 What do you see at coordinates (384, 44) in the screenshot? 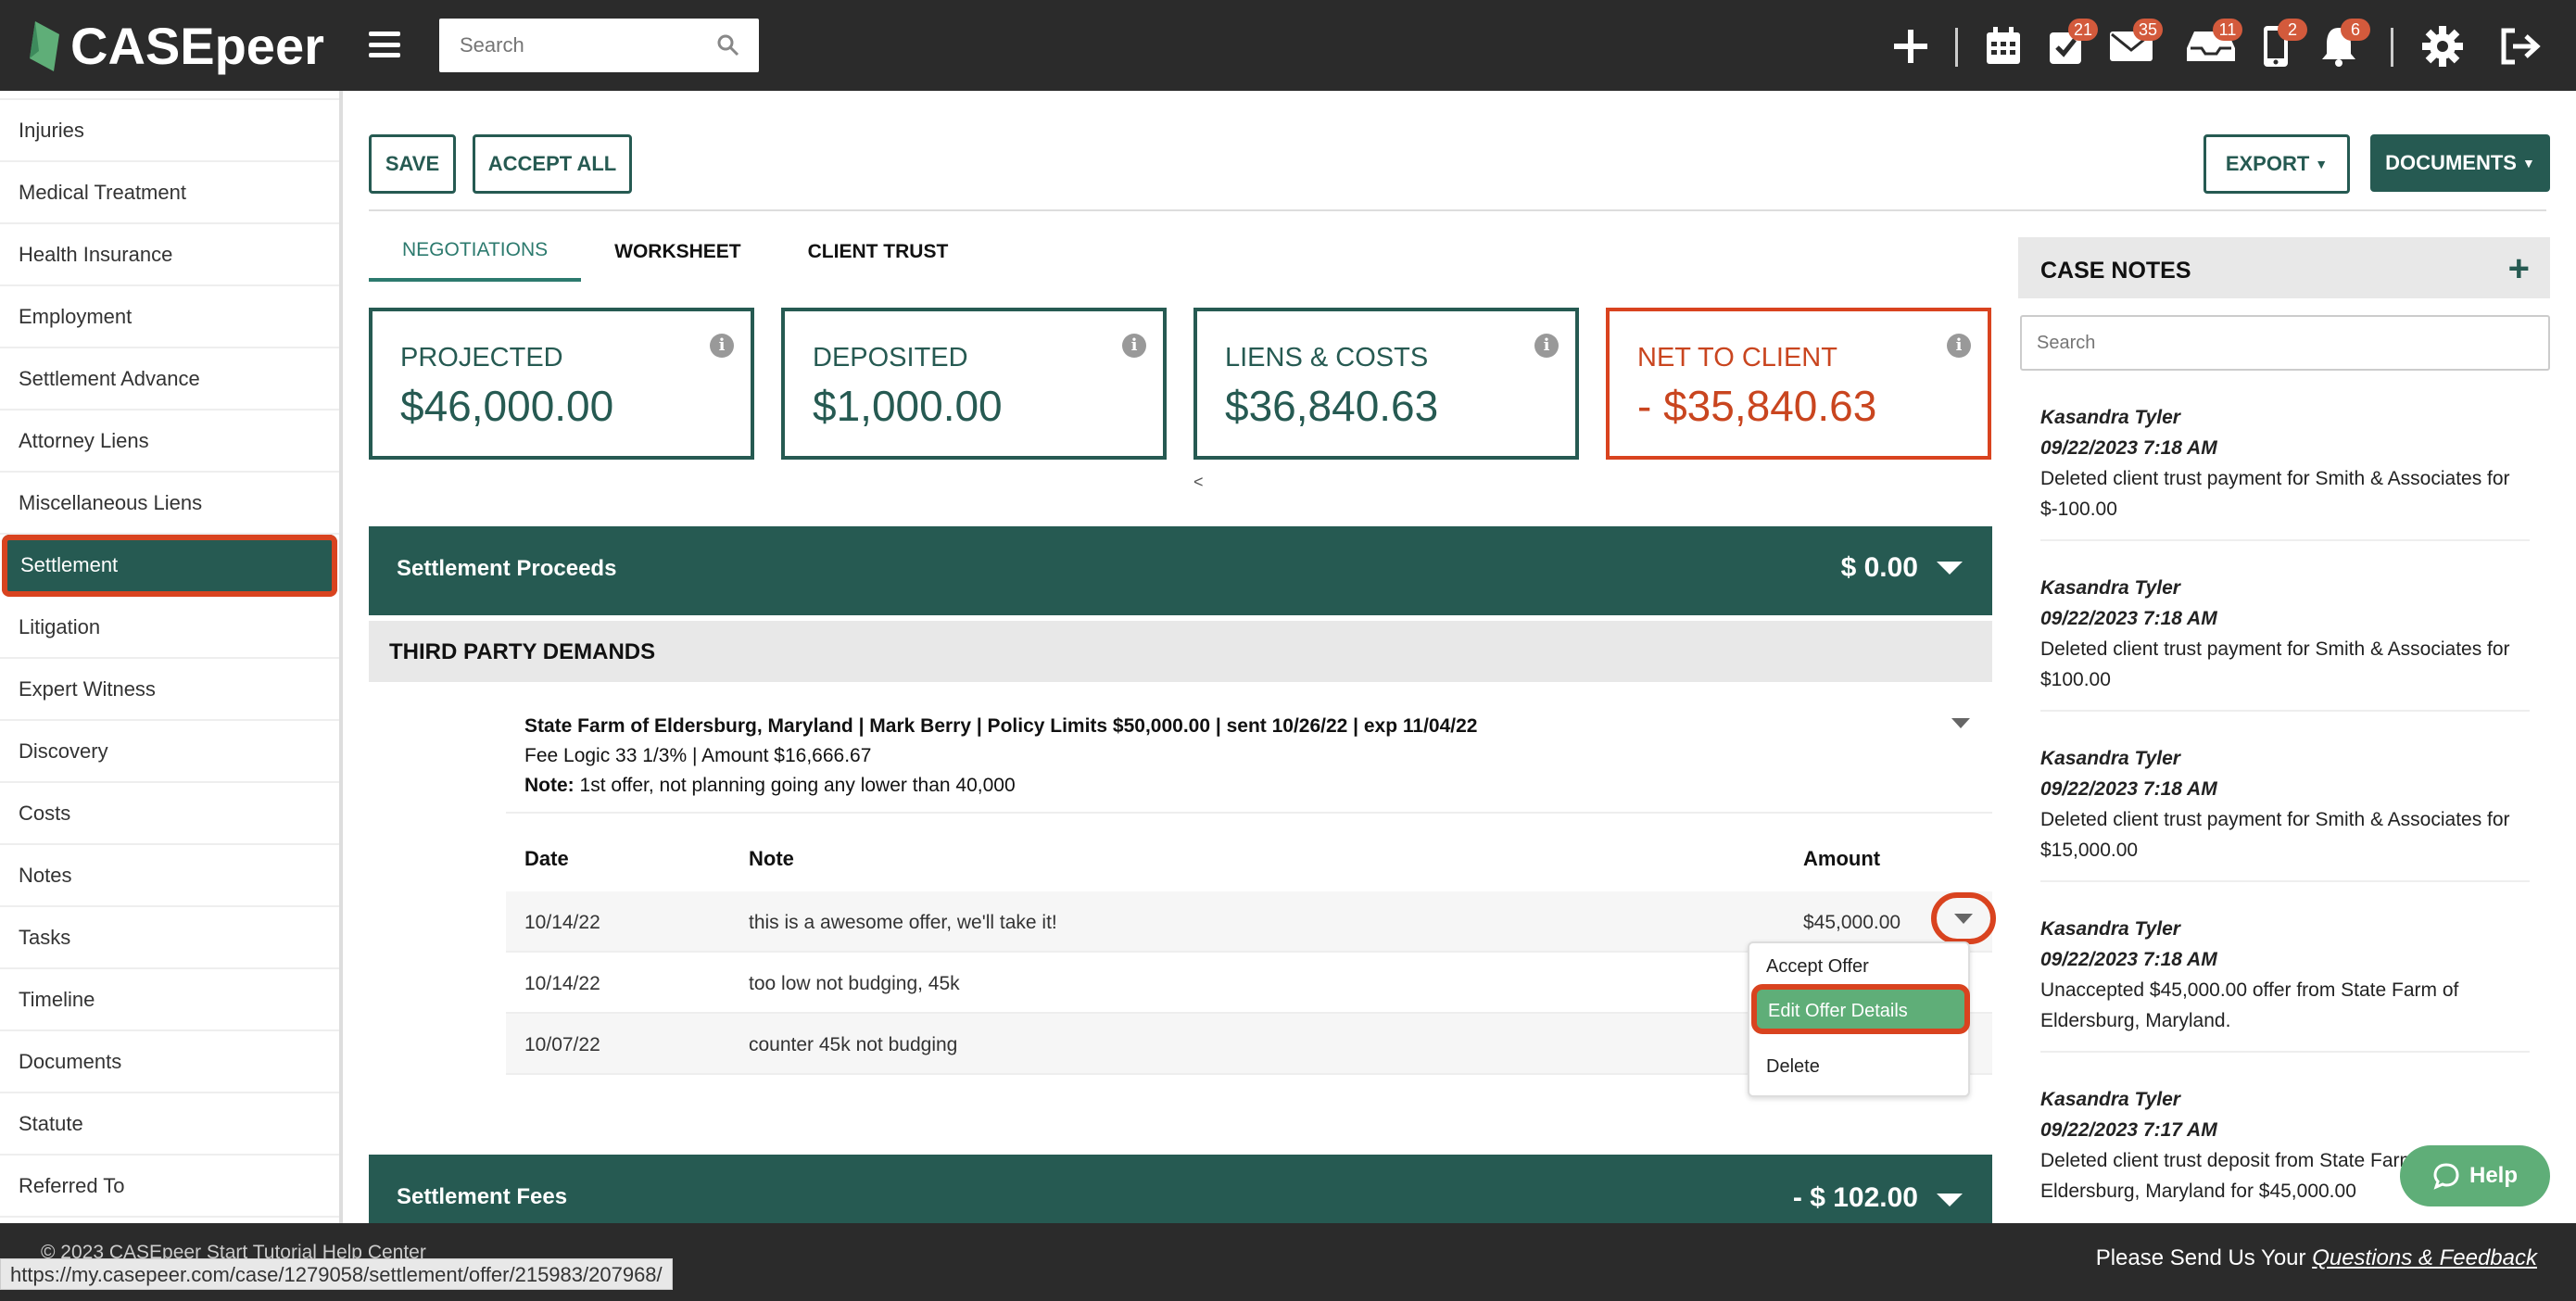
I see `menu-toggle-icon` at bounding box center [384, 44].